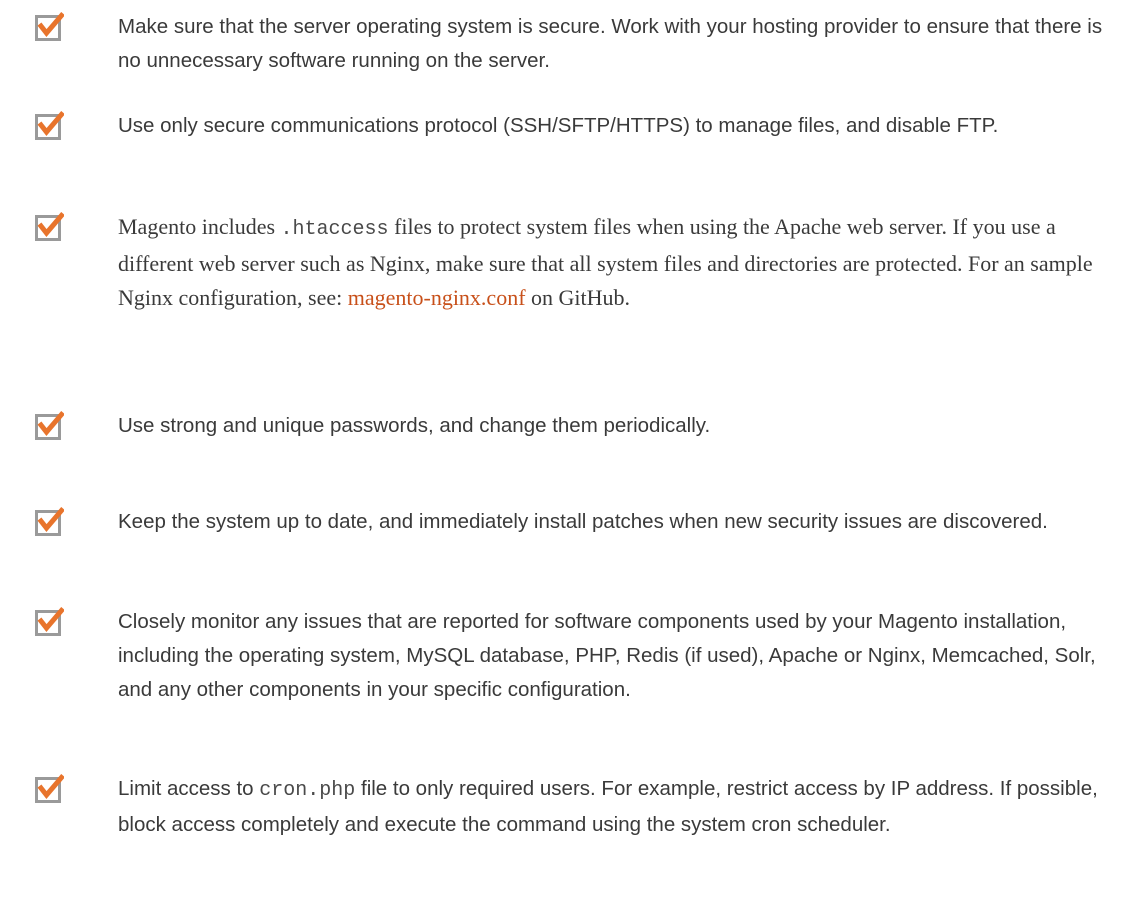 The width and height of the screenshot is (1126, 907). I want to click on inline-code: cron.php, so click(307, 790).